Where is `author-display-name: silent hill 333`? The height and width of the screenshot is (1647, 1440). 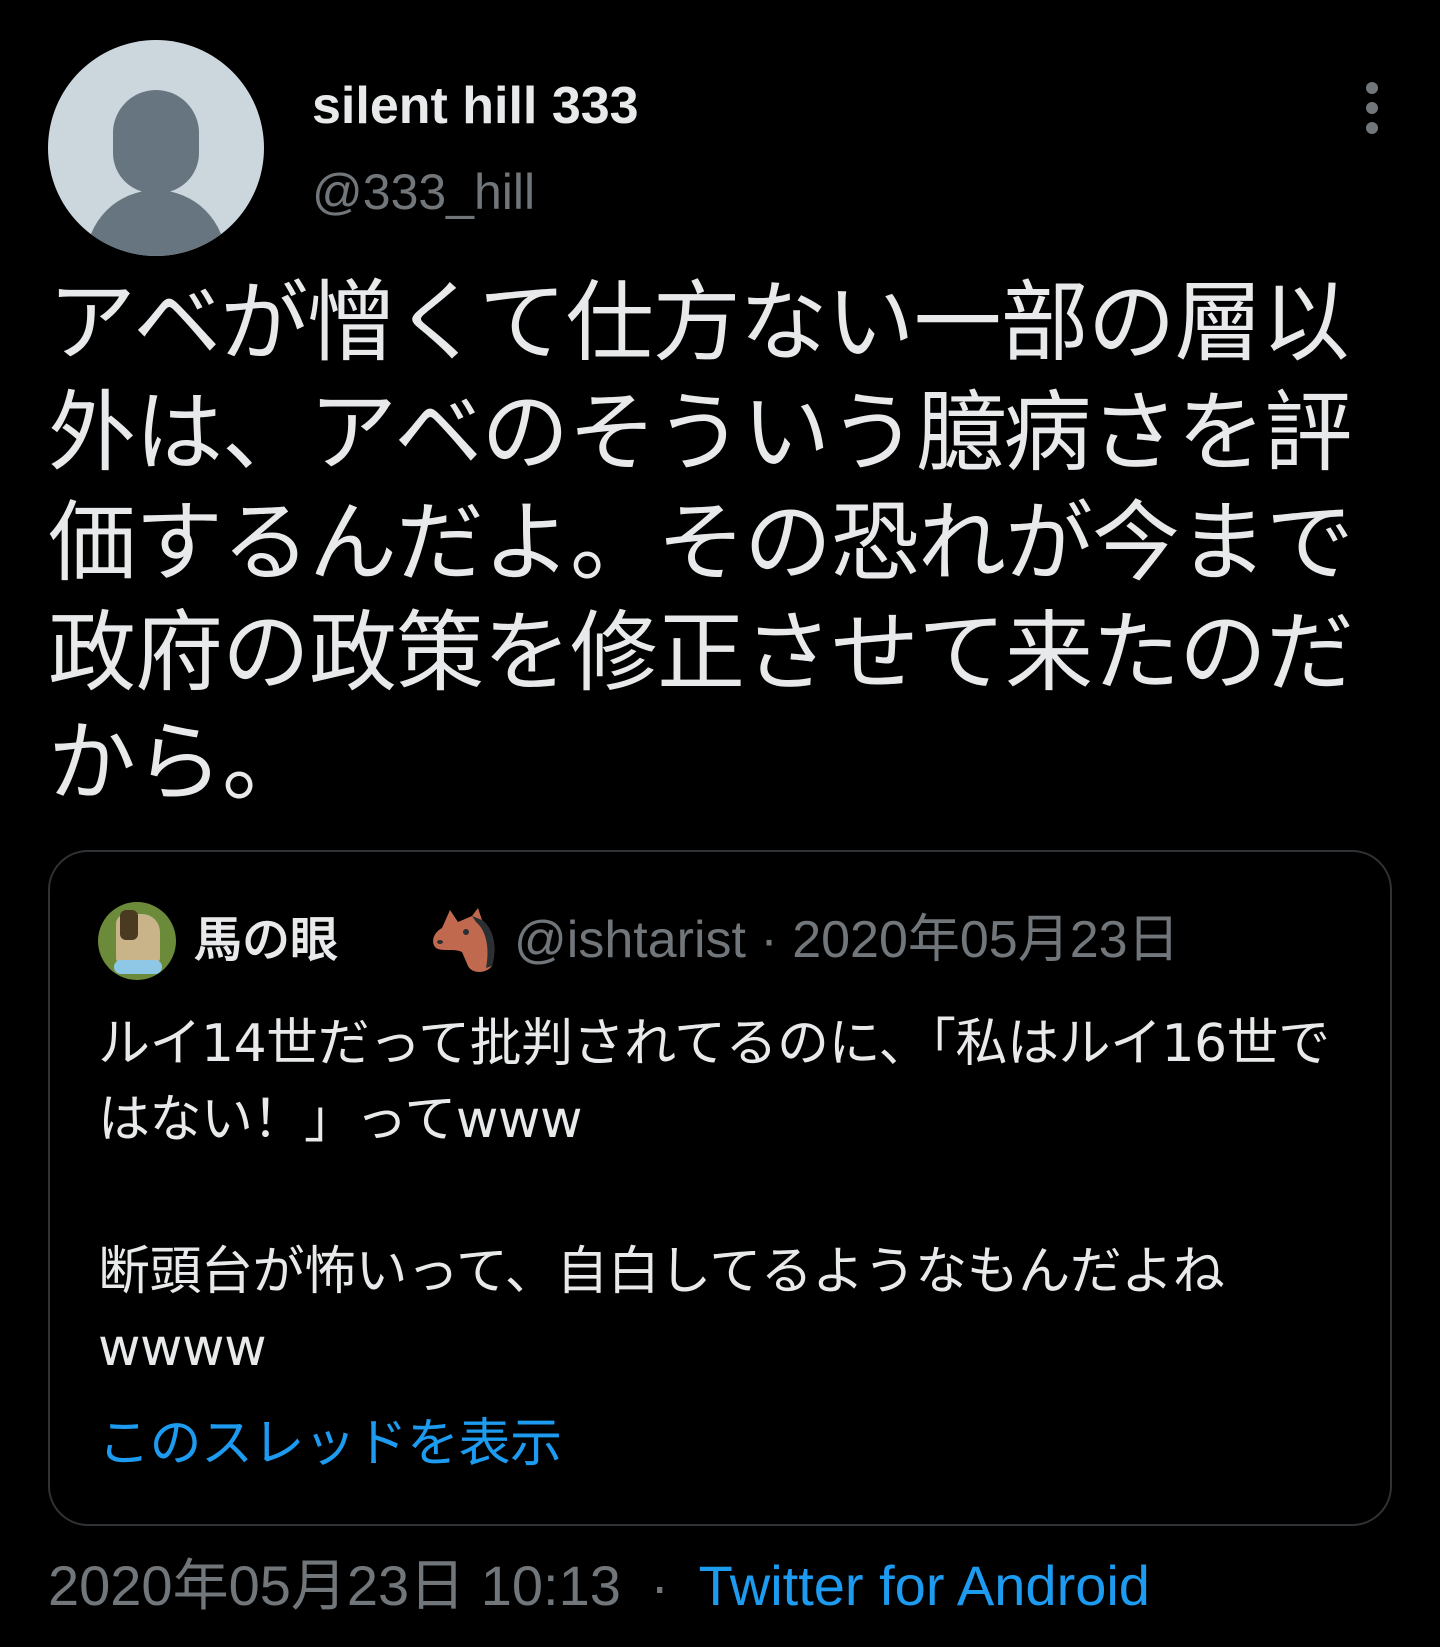 author-display-name: silent hill 333 is located at coordinates (475, 106).